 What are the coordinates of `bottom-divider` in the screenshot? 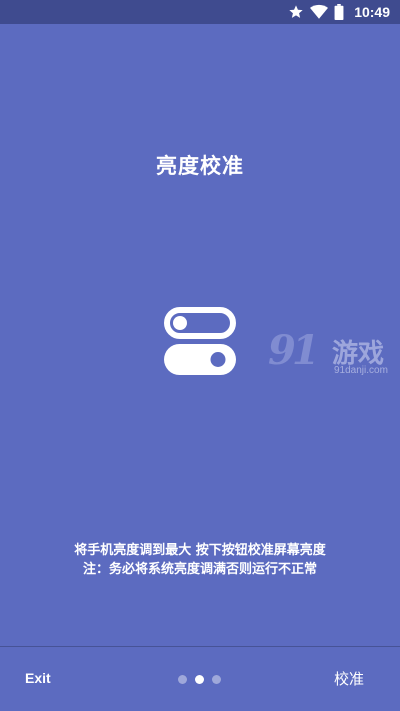 It's located at (200, 646).